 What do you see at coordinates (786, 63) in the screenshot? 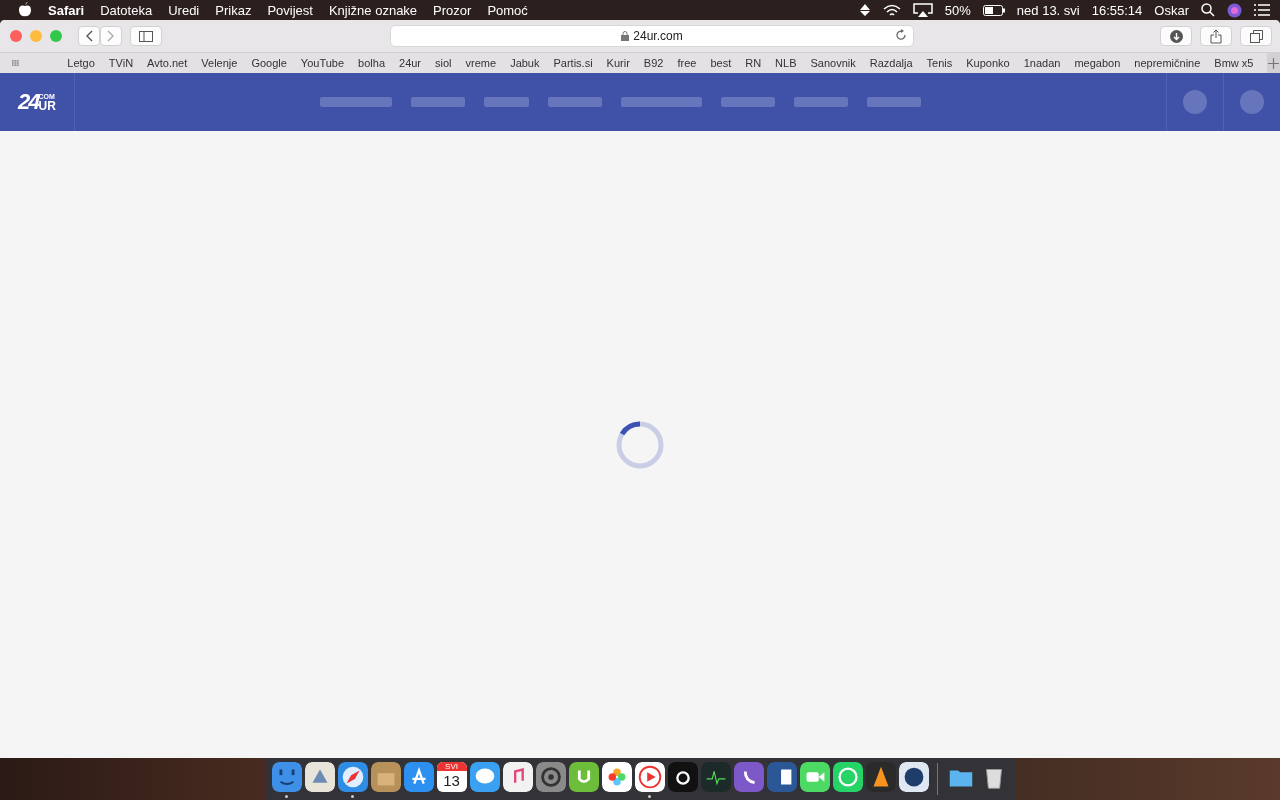
I see `bookmark-link: NLB` at bounding box center [786, 63].